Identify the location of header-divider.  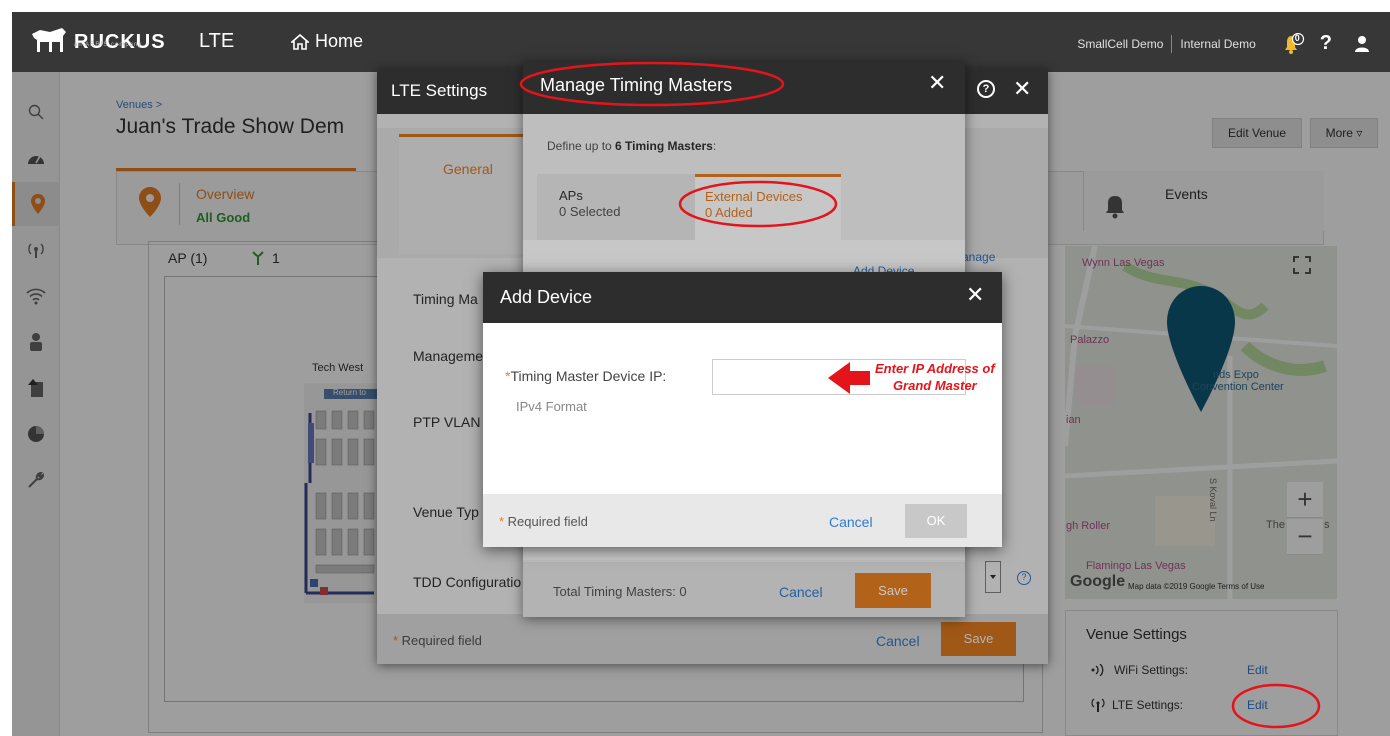
(1172, 43).